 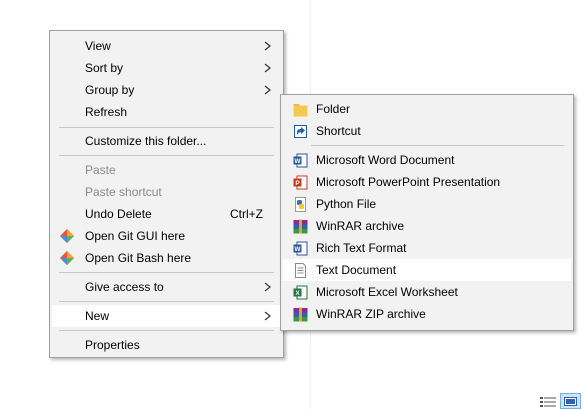 I want to click on winrar-zip-icon, so click(x=300, y=314).